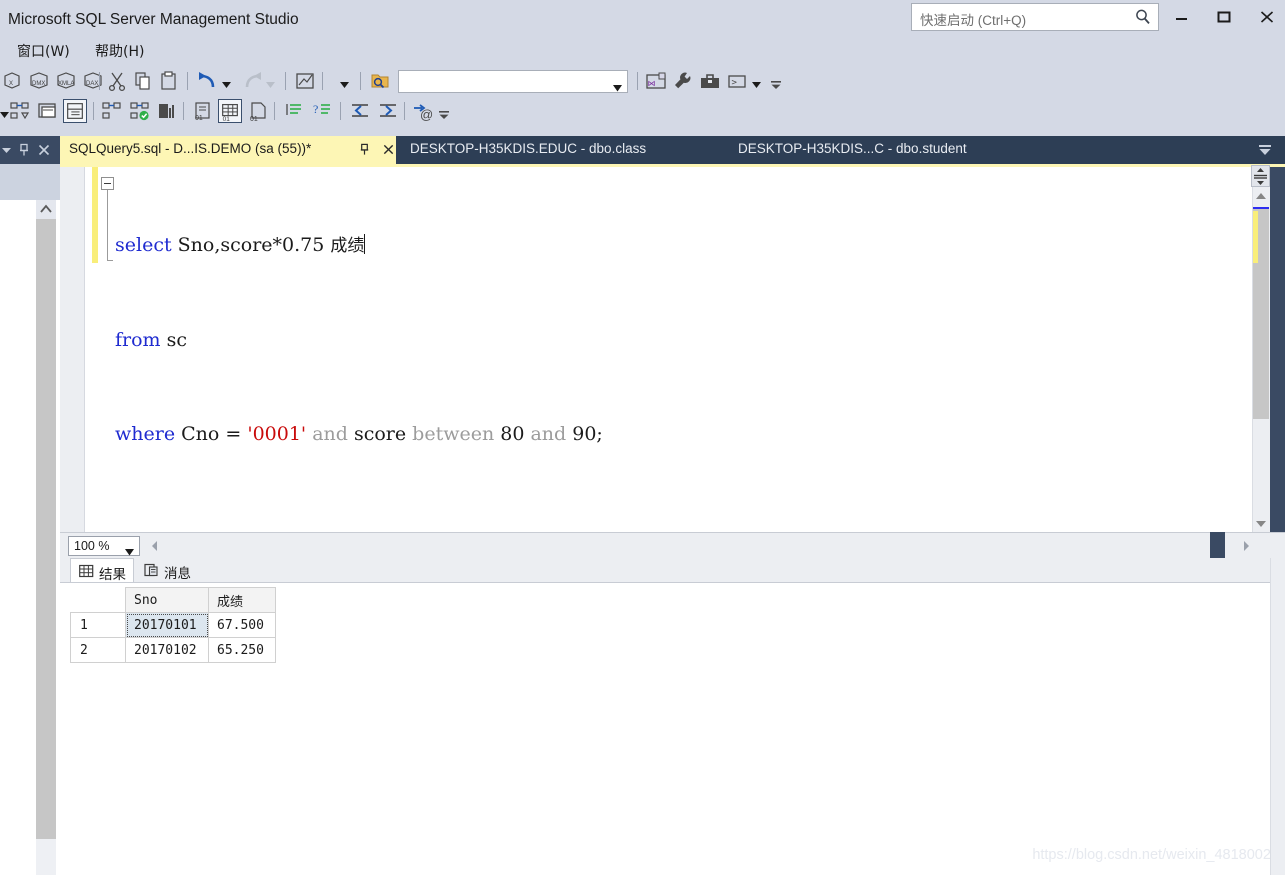  Describe the element at coordinates (48, 111) in the screenshot. I see `available-databases-icon` at that location.